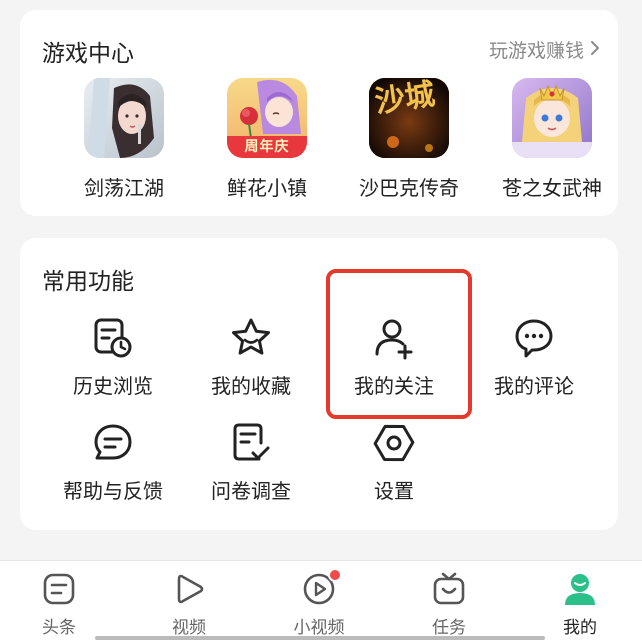 The image size is (642, 640). I want to click on function-label: 我的评论, so click(534, 386).